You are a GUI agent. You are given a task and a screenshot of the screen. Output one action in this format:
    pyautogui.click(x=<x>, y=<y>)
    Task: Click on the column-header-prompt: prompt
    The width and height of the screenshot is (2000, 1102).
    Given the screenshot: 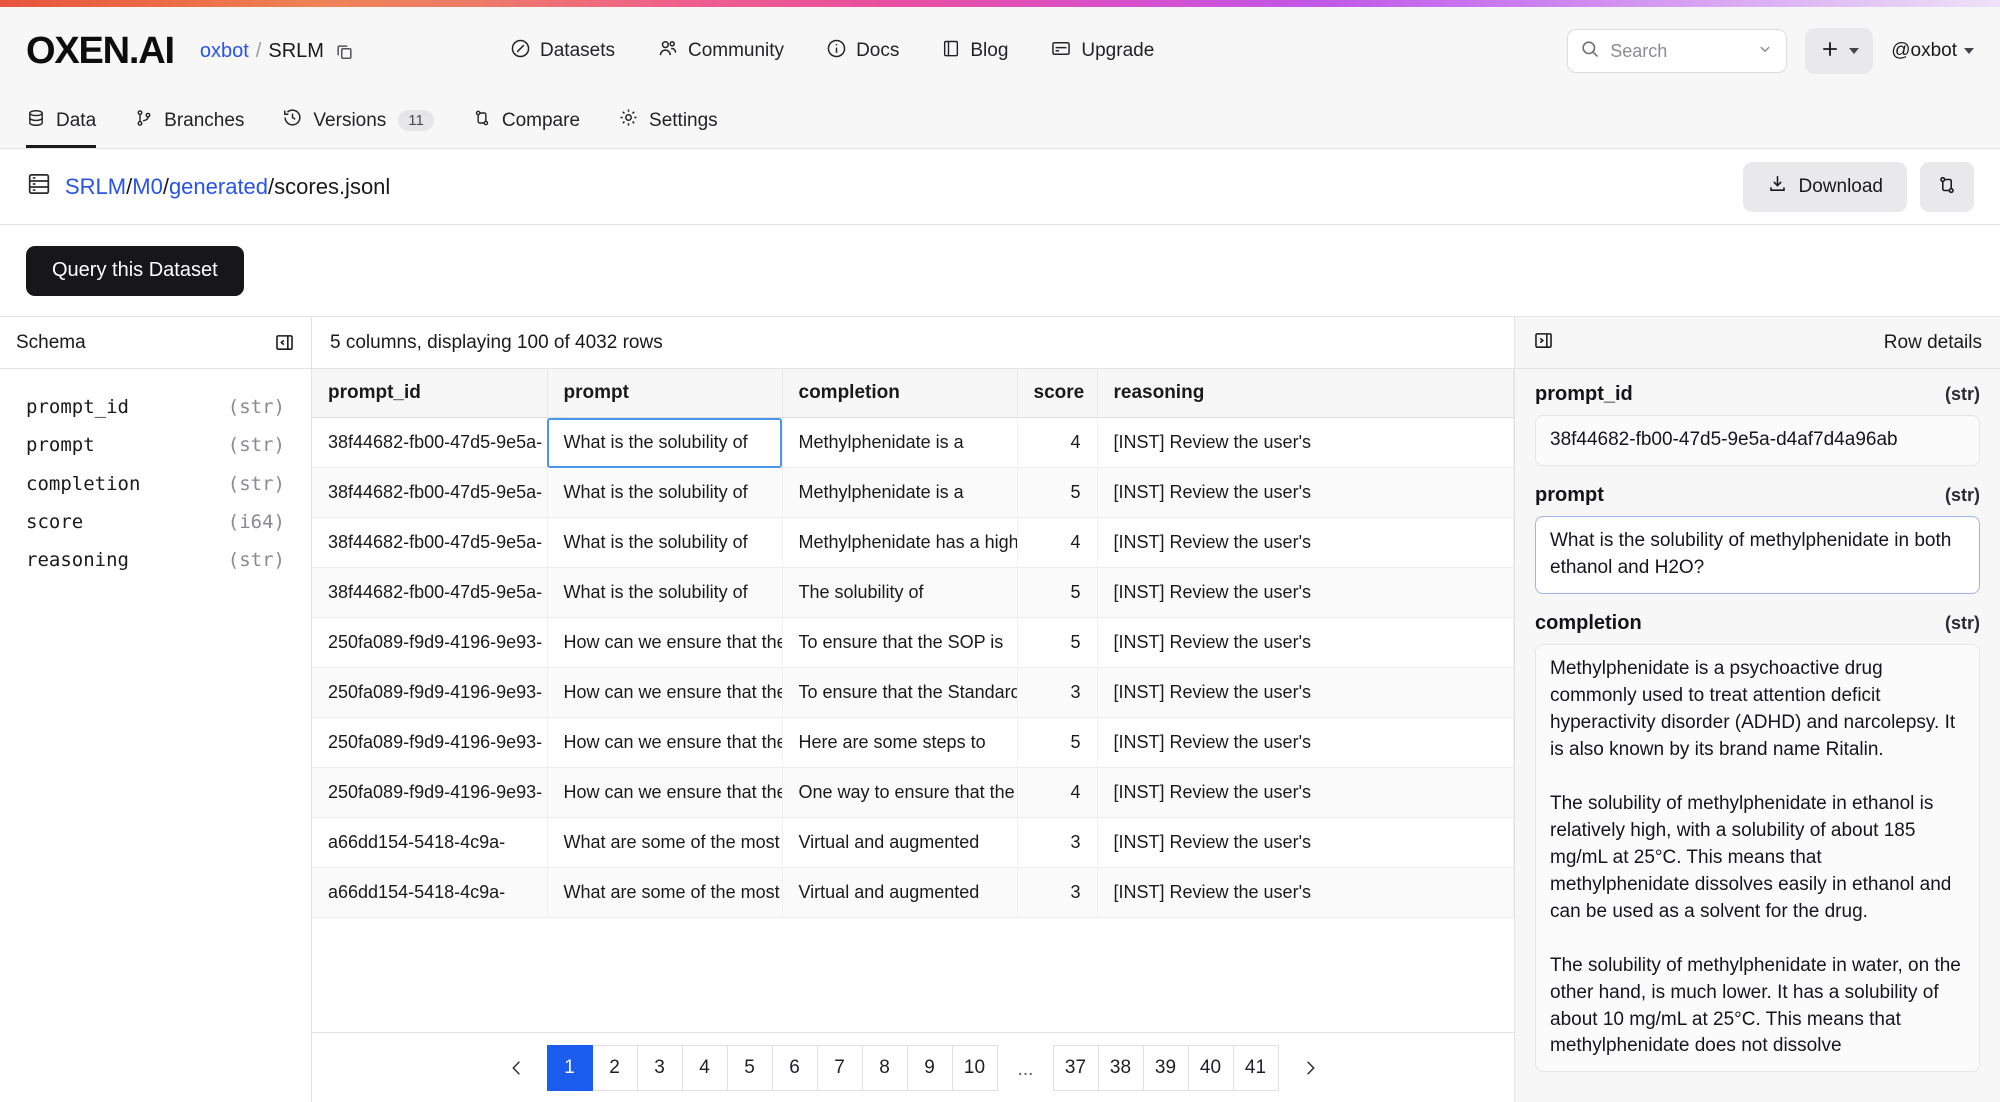 What is the action you would take?
    pyautogui.click(x=665, y=393)
    